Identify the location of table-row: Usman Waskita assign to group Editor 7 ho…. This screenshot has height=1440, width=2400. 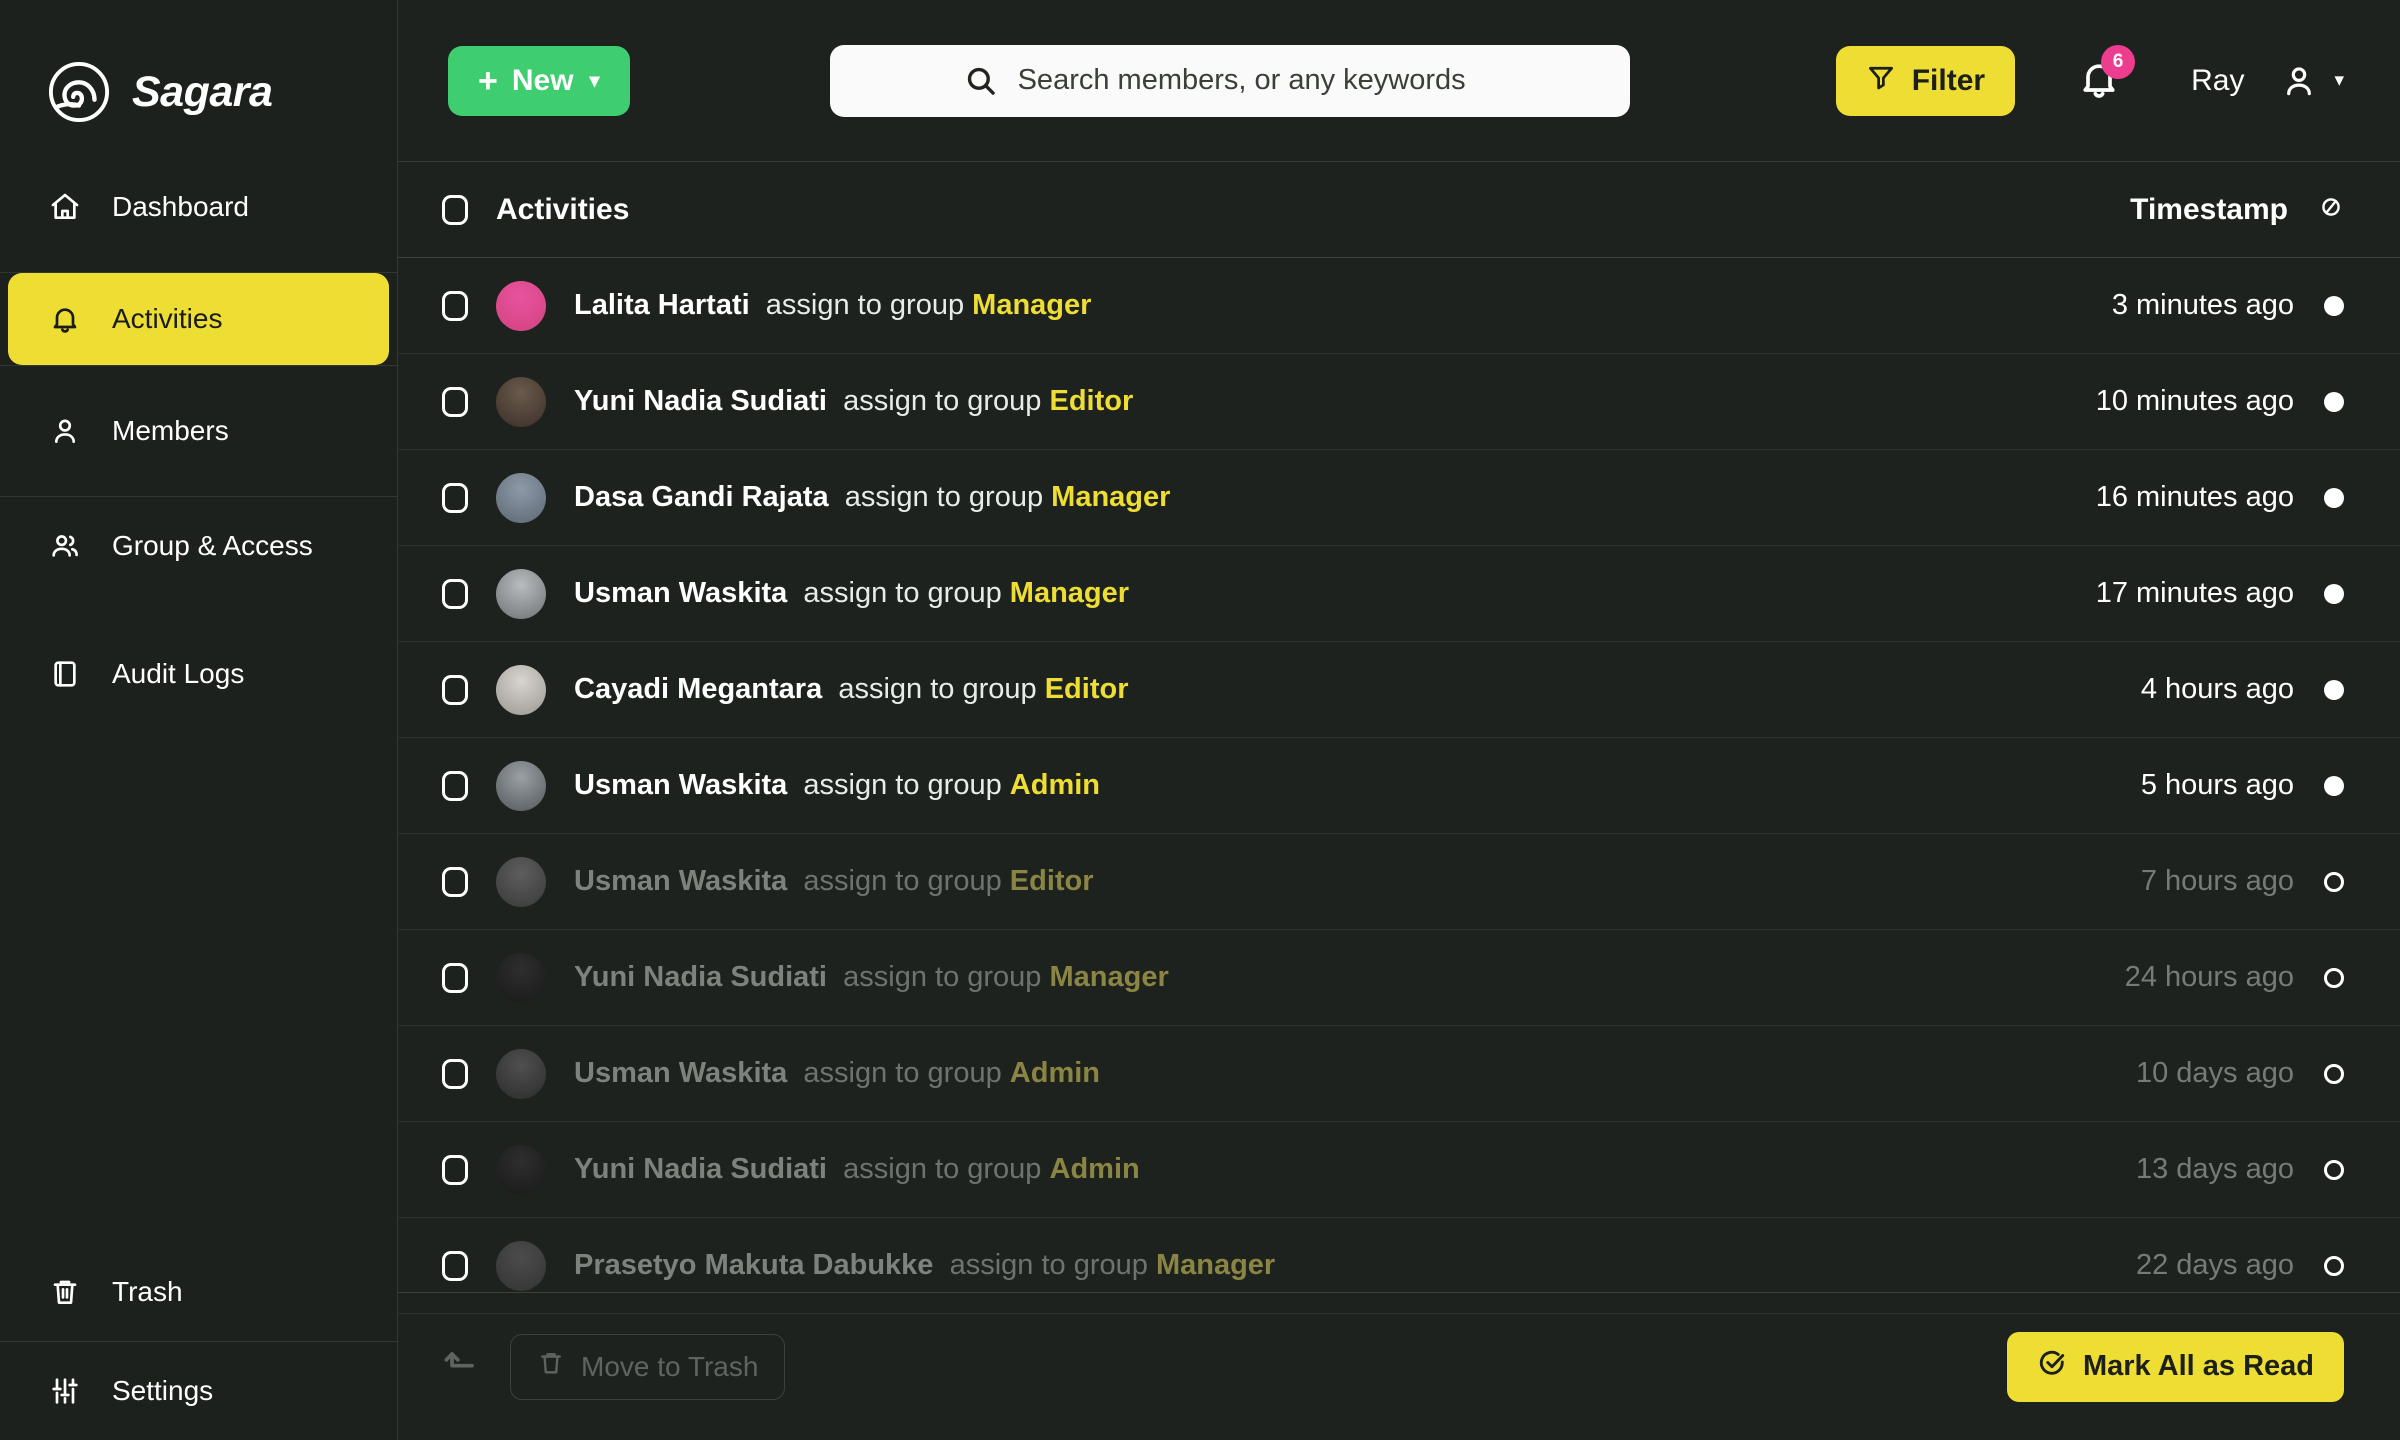
(1399, 882).